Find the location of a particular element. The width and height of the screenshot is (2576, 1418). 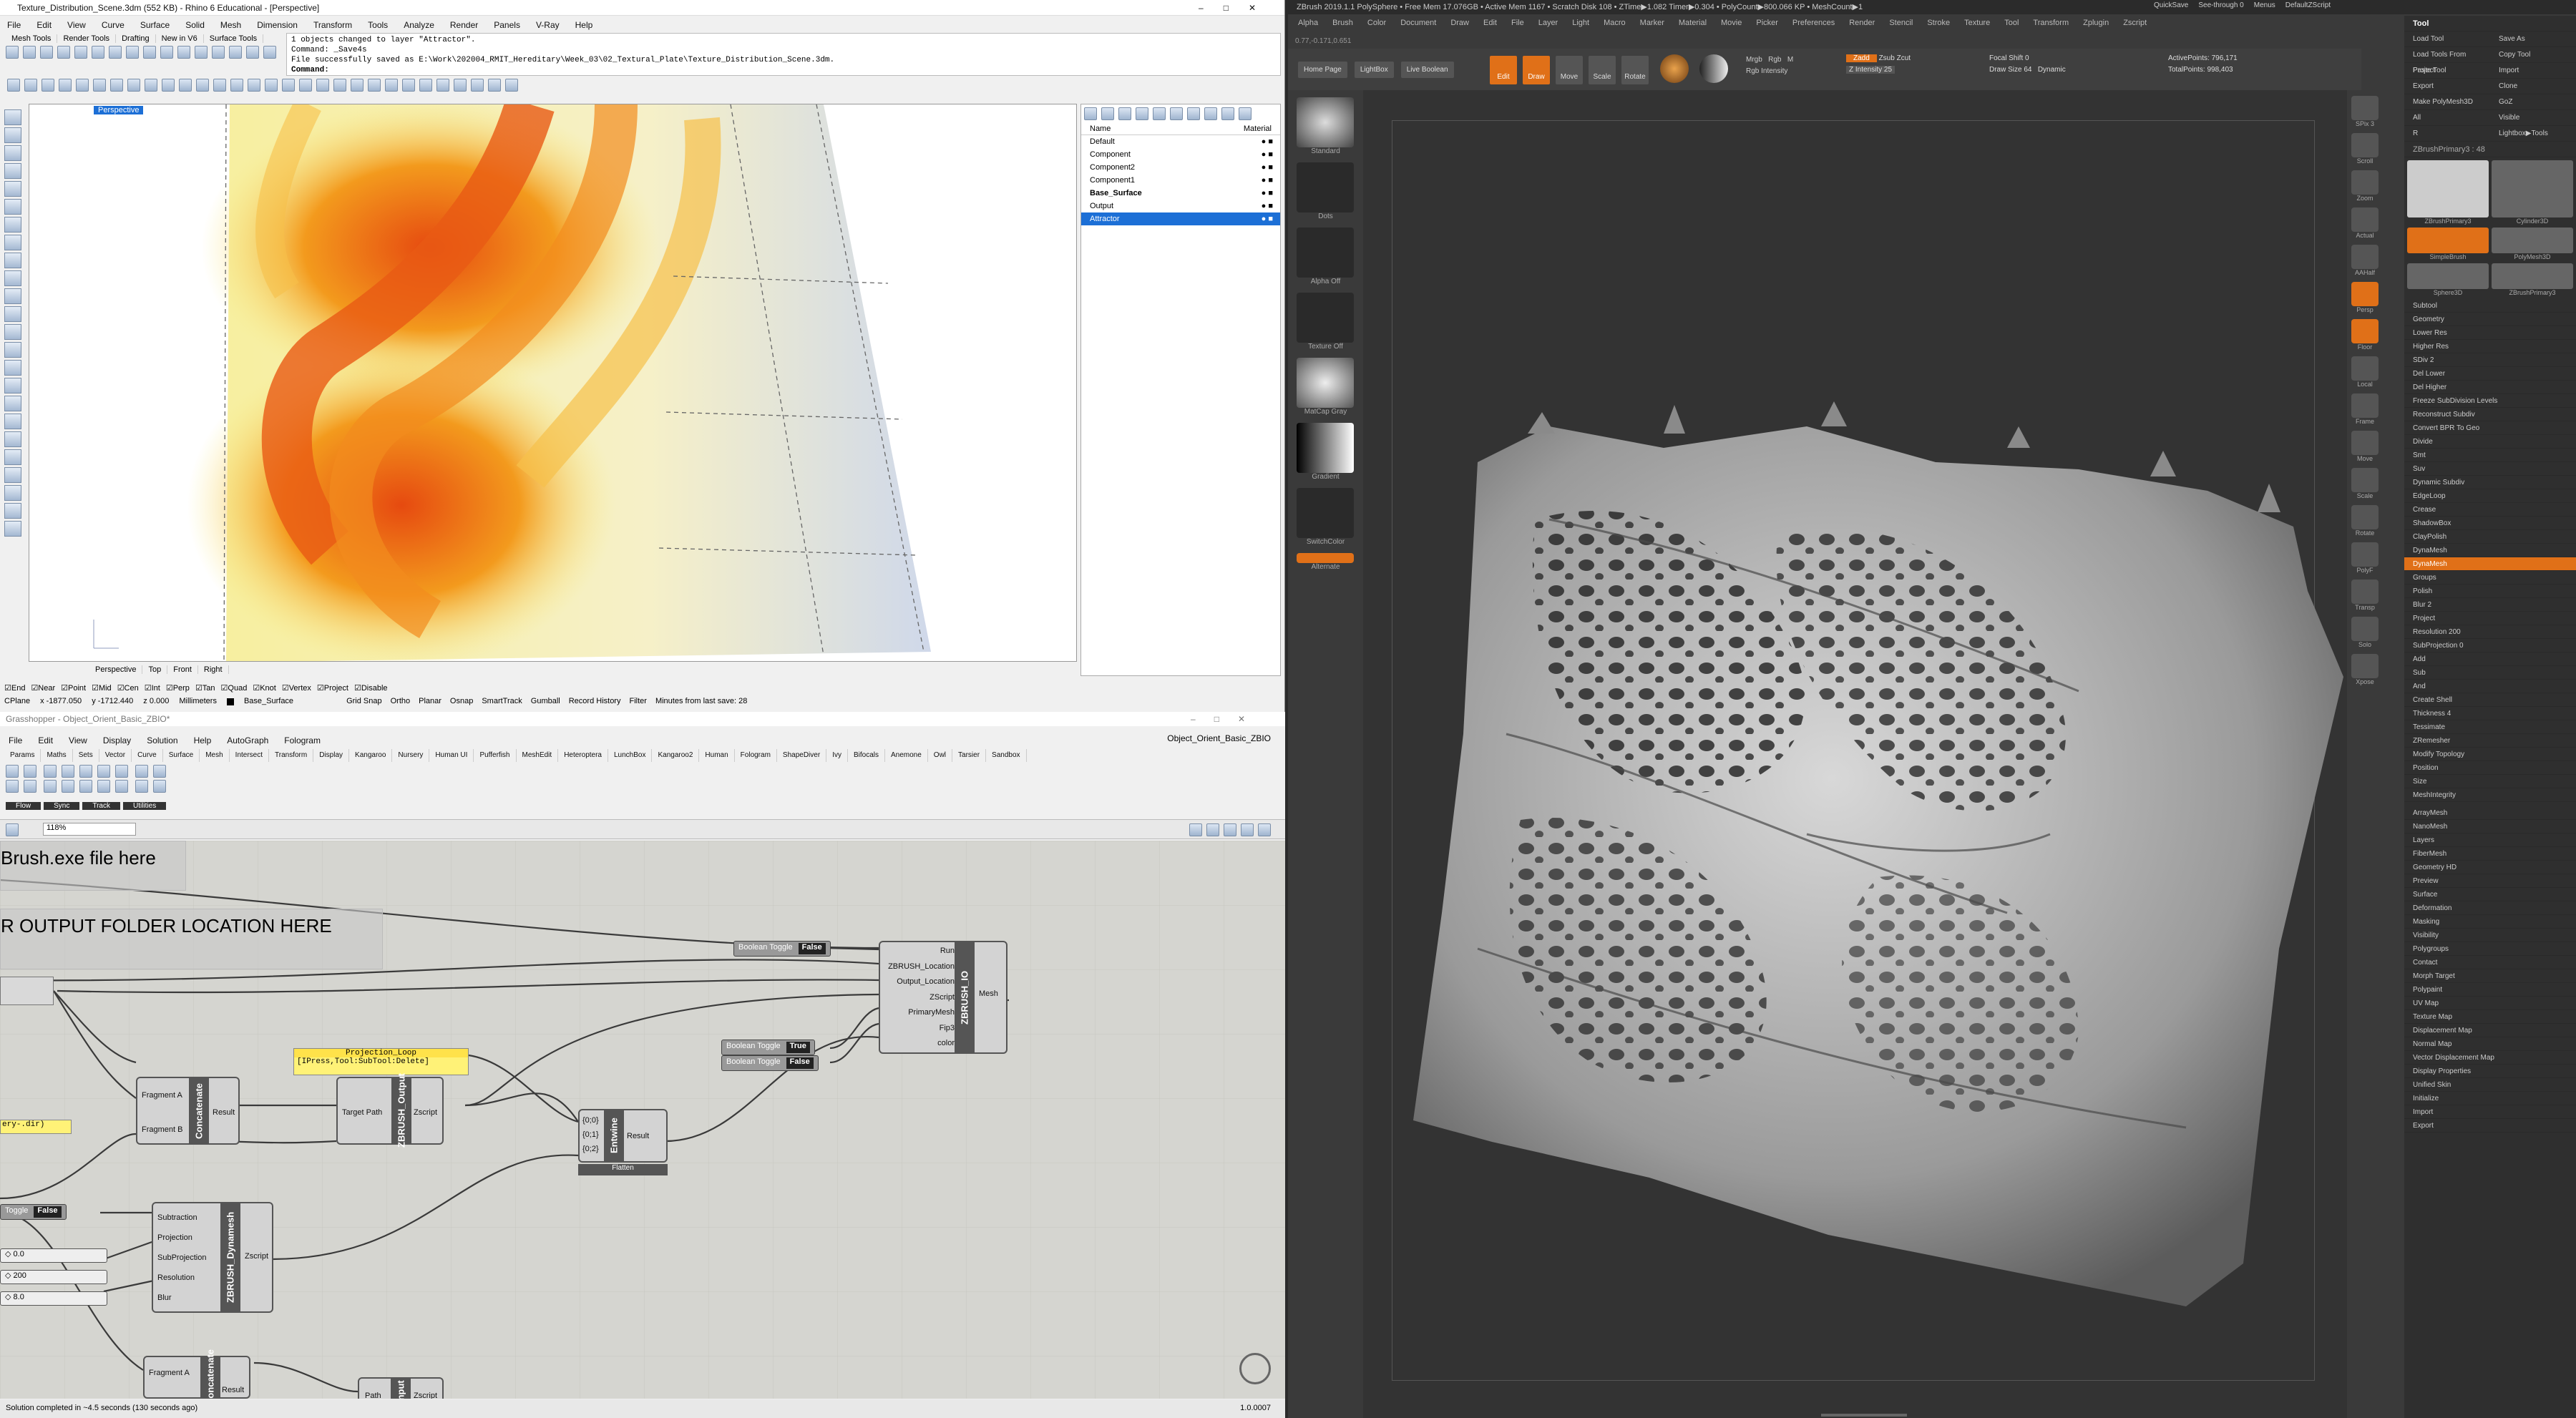

rhino-toolbar-tab-0: Mesh Tools is located at coordinates (32, 38).